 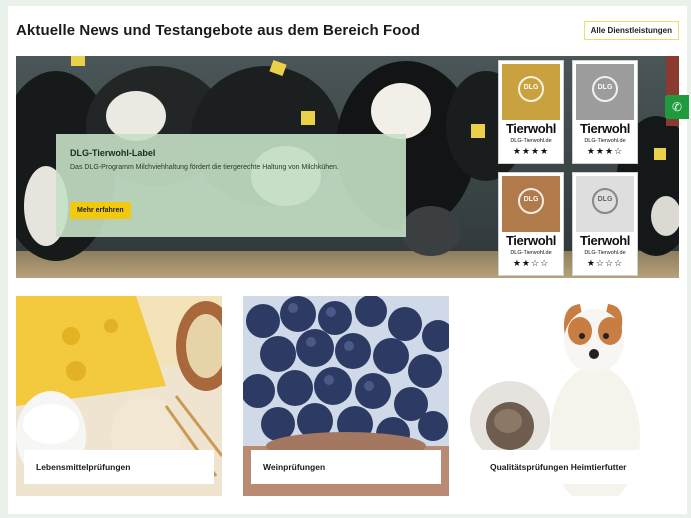 I want to click on more-info-button: Mehr erfahren, so click(x=100, y=210).